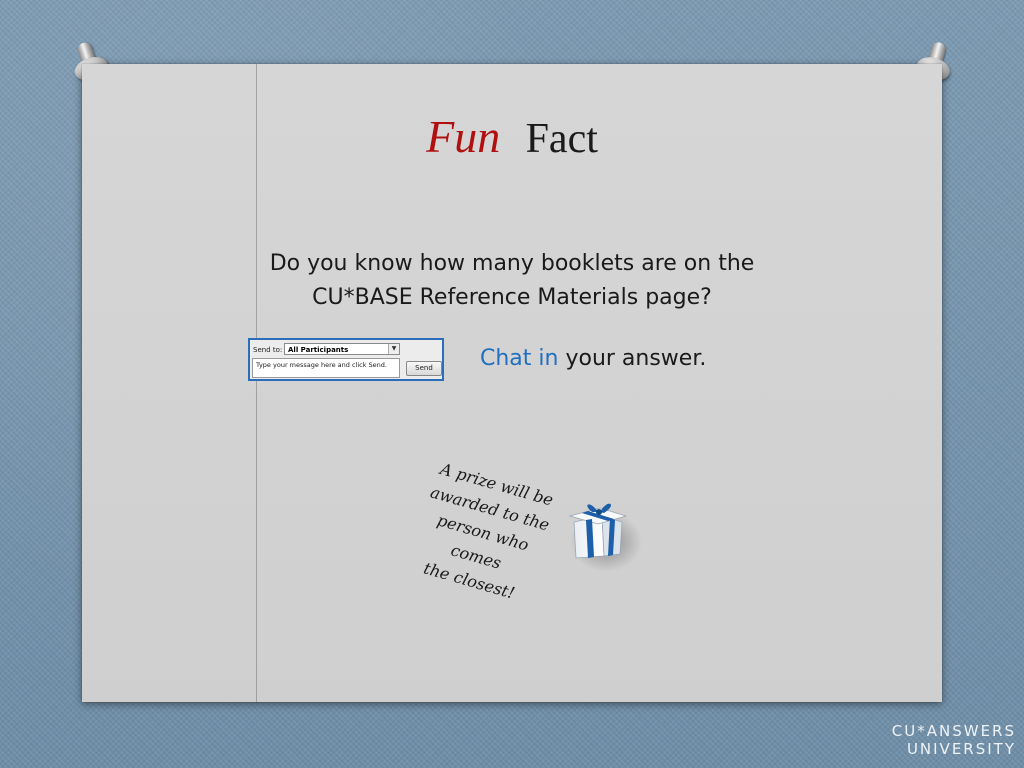  Describe the element at coordinates (393, 349) in the screenshot. I see `dropdown-arrow-icon: ▼` at that location.